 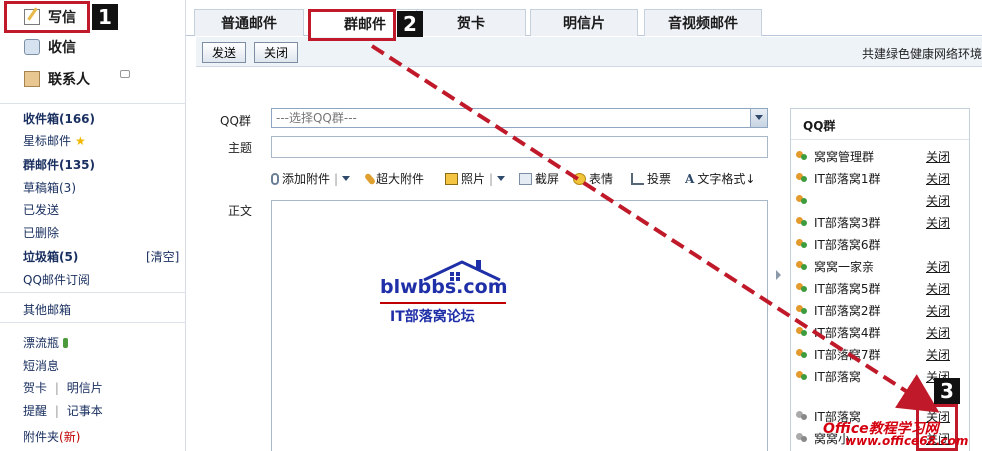 I want to click on inbox-label: 收信, so click(x=62, y=48).